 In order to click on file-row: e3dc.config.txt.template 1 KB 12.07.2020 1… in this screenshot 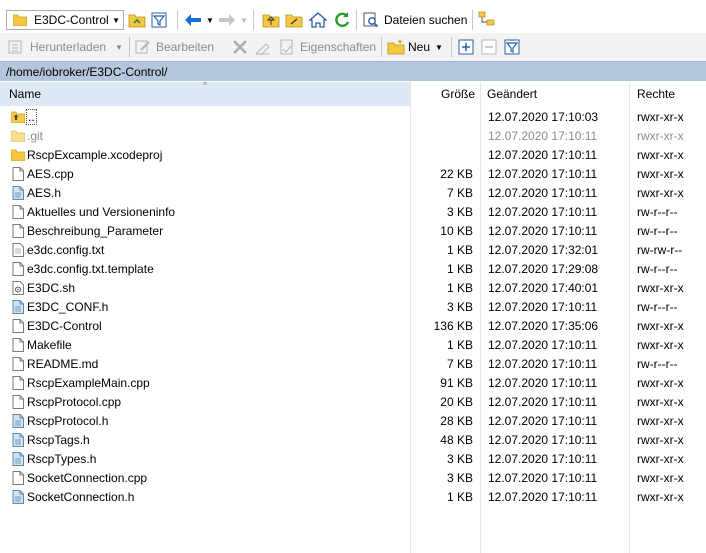, I will do `click(353, 268)`.